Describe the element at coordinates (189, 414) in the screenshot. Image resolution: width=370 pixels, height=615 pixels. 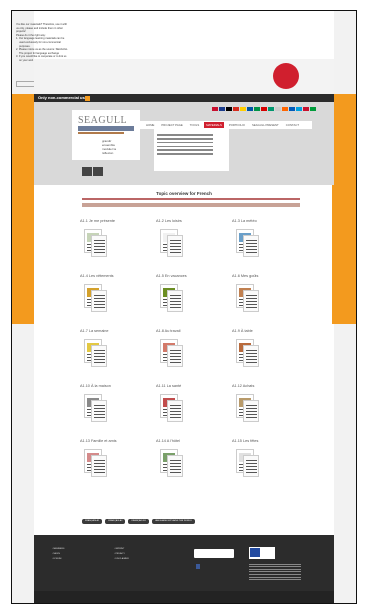
I see `topic-card: A1.11 La santé` at that location.